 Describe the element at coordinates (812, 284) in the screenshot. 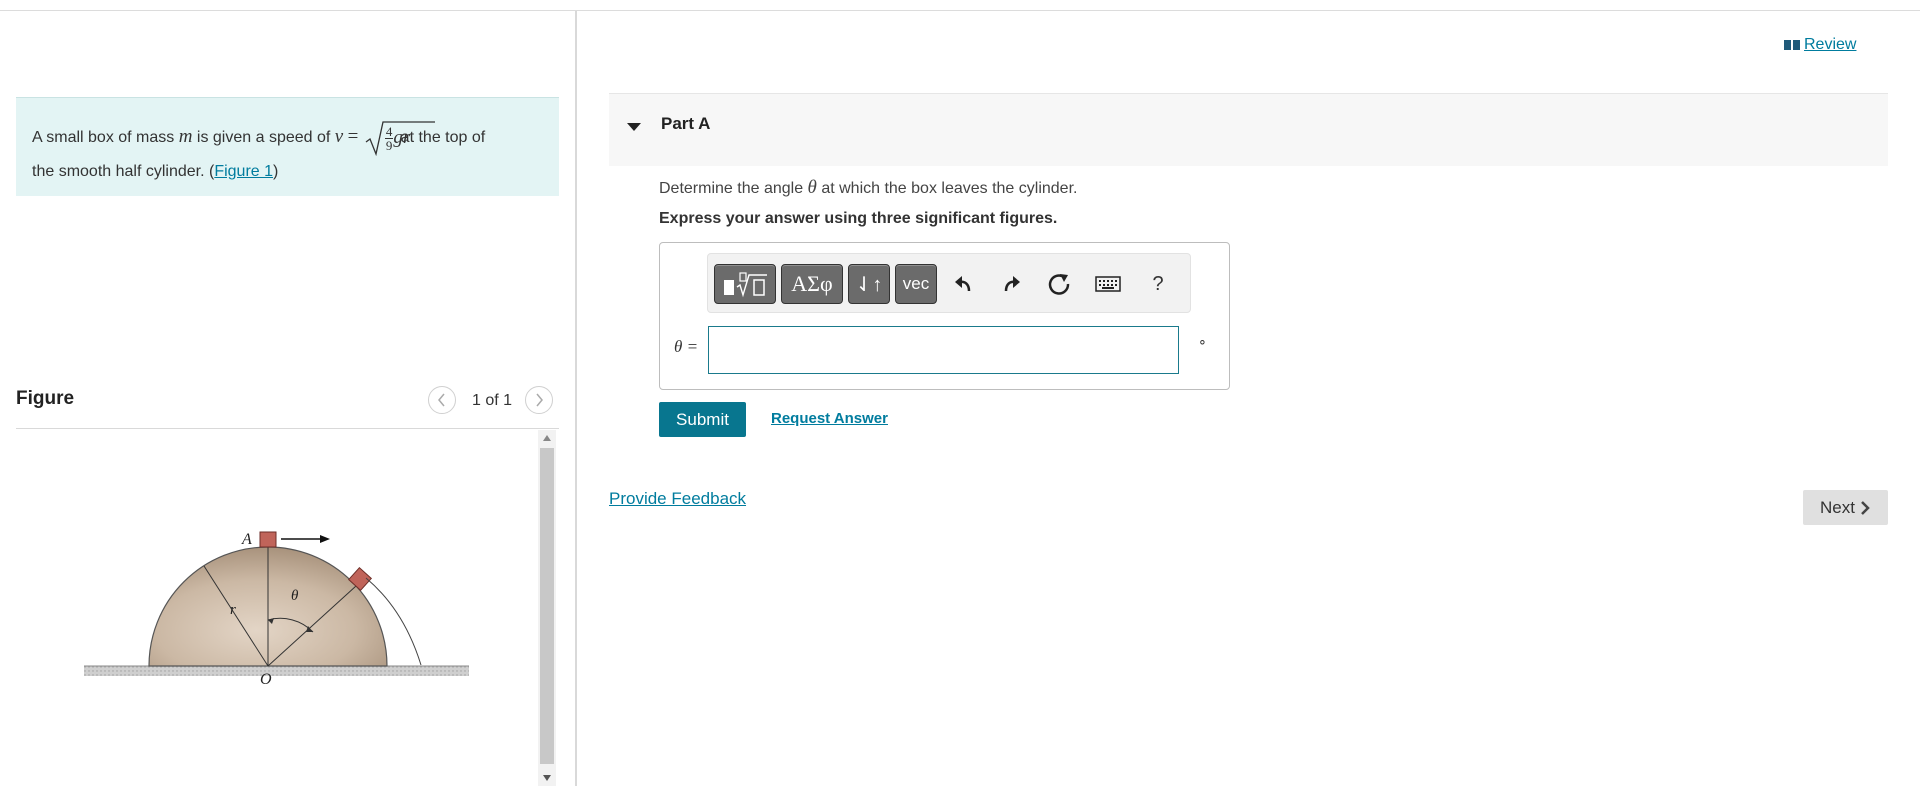

I see `greek-symbols-button: ΑΣφ` at that location.